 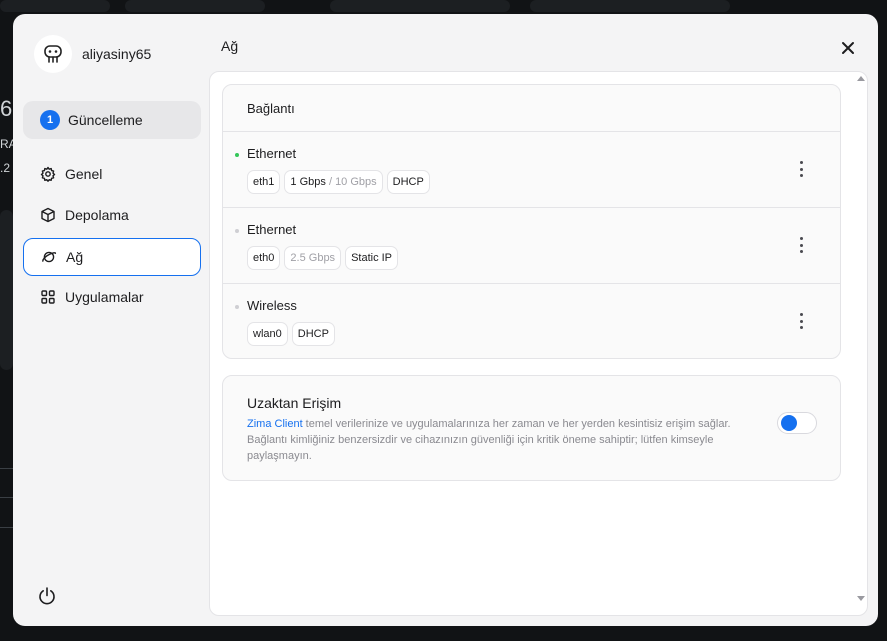 I want to click on interface-tag: eth1, so click(x=264, y=182).